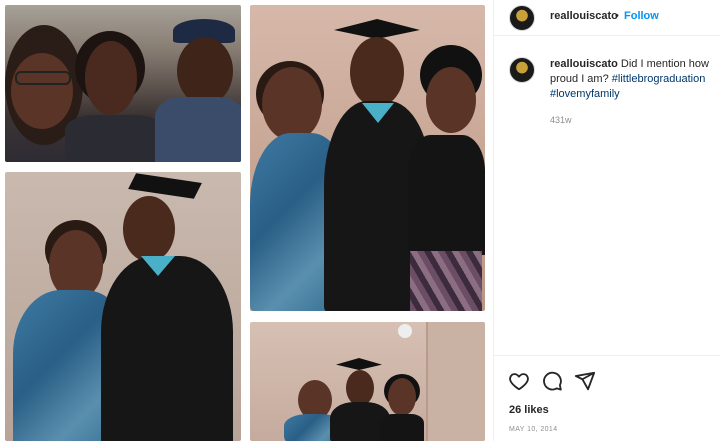 The width and height of the screenshot is (720, 441). Describe the element at coordinates (205, 71) in the screenshot. I see `face-right` at that location.